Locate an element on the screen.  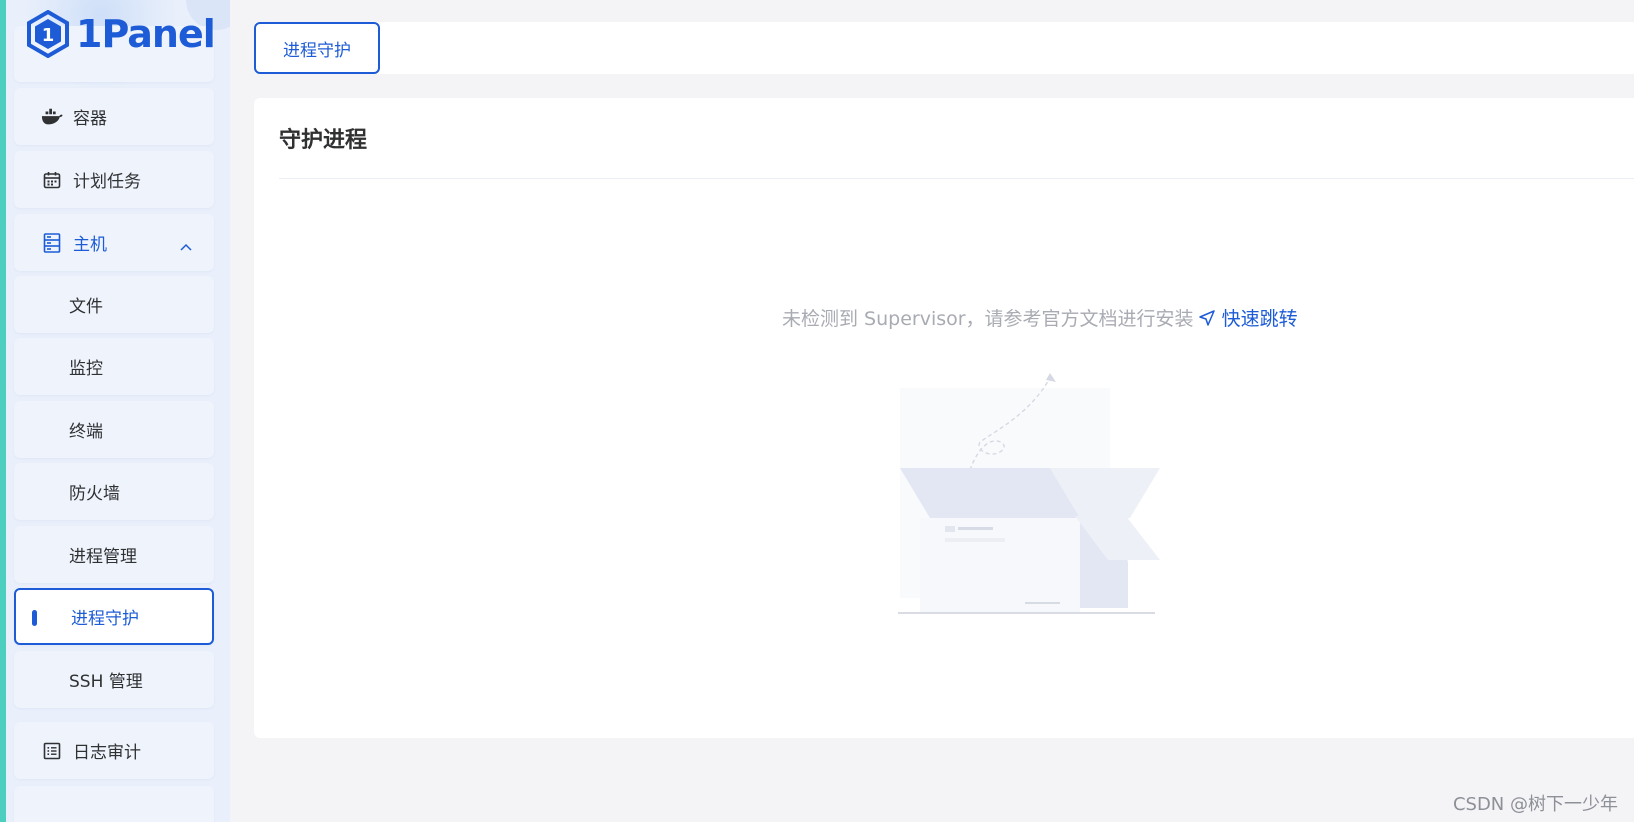
docker-icon is located at coordinates (52, 117).